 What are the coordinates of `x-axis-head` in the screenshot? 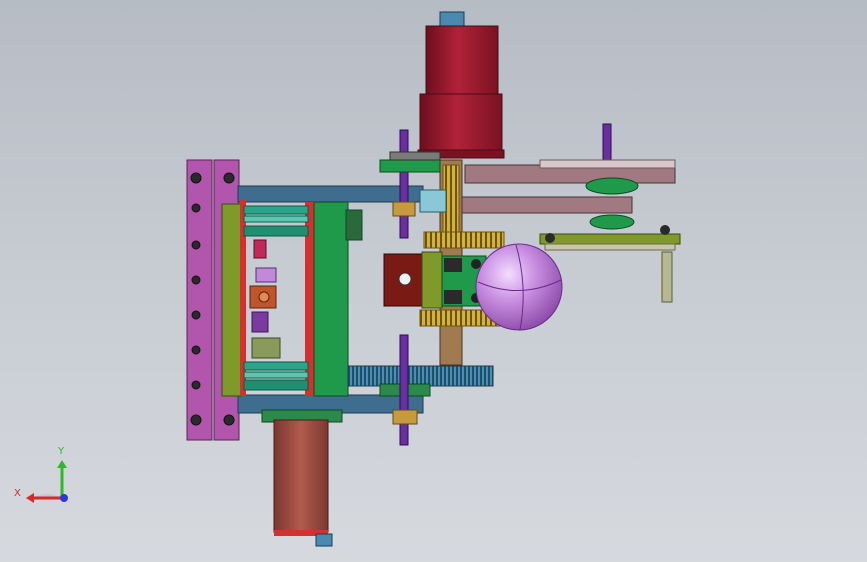 It's located at (30, 498).